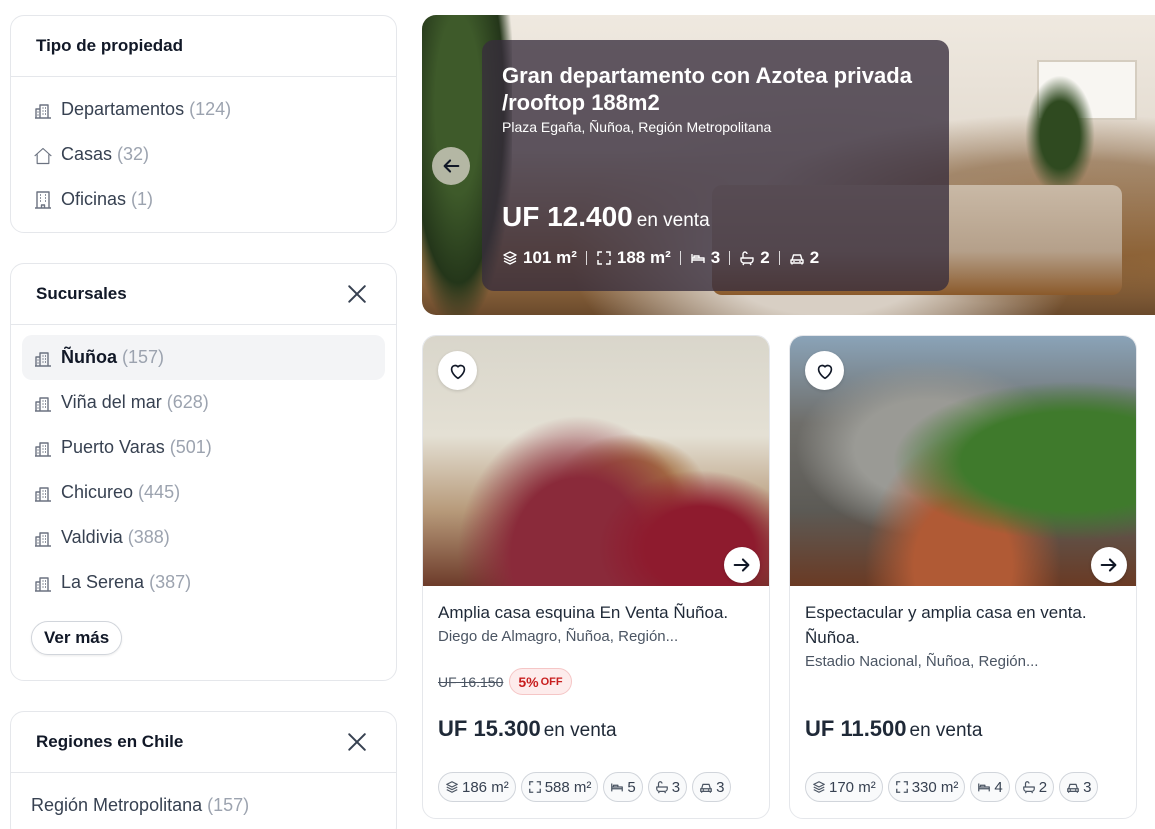 Image resolution: width=1155 pixels, height=829 pixels. What do you see at coordinates (94, 199) in the screenshot?
I see `item-label: Oficinas` at bounding box center [94, 199].